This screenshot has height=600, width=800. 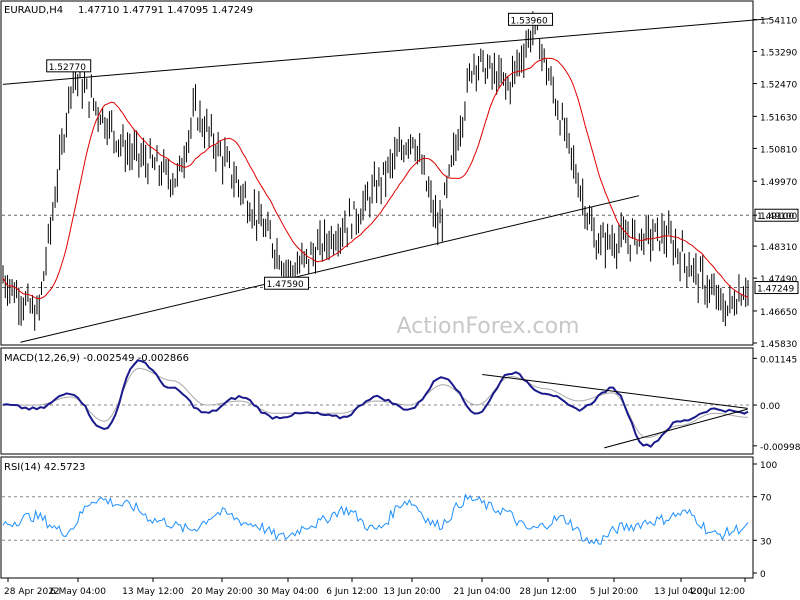 I want to click on chart-symbol: EURAUD,H4, so click(x=33, y=10).